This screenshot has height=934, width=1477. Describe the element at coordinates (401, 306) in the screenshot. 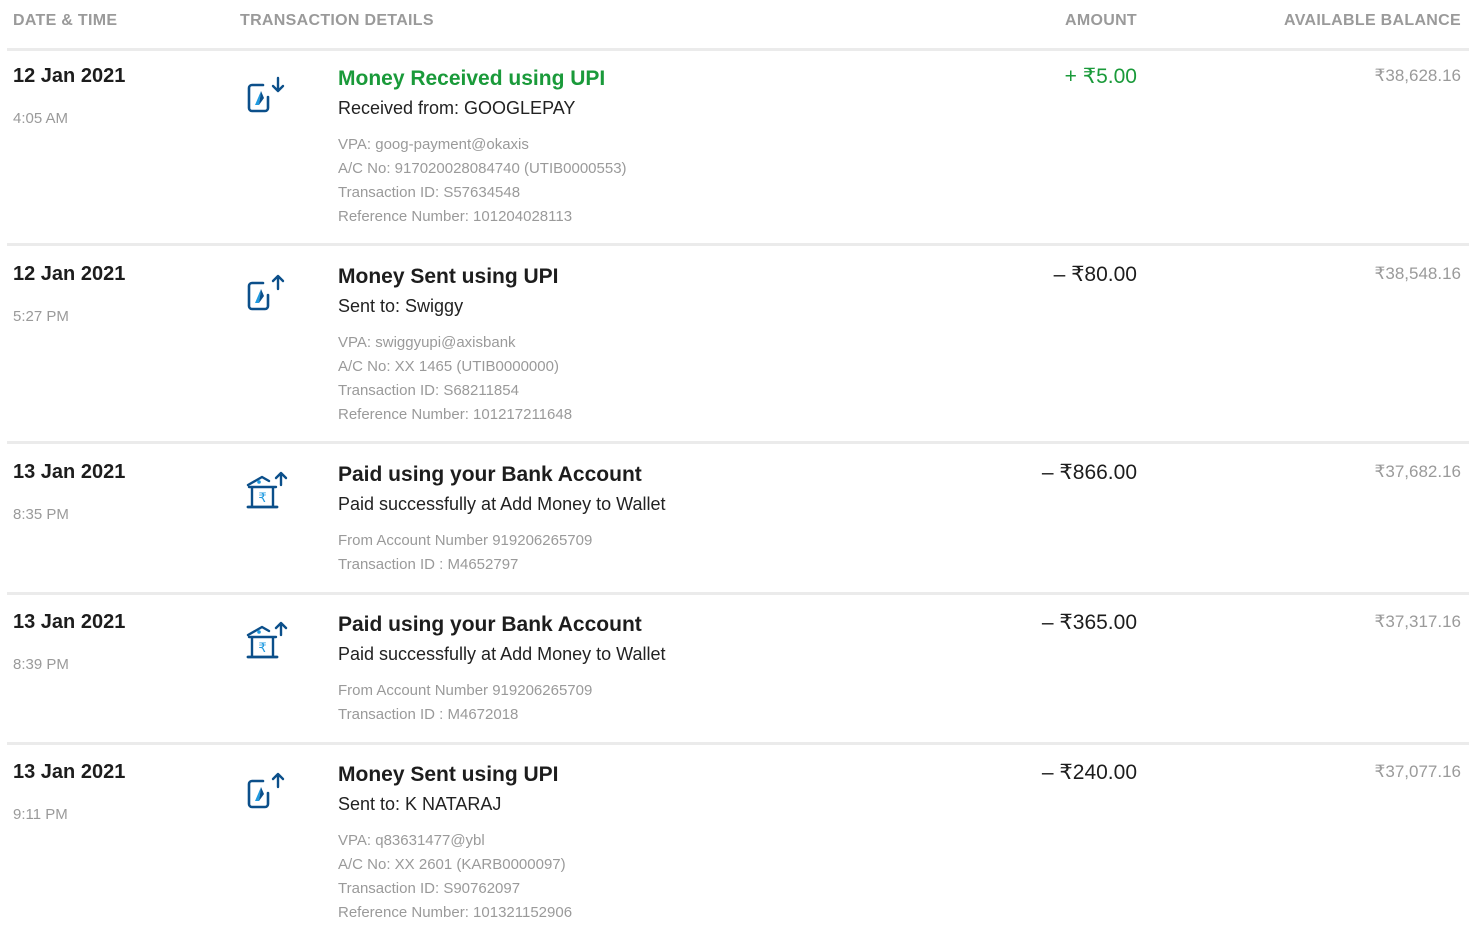

I see `transaction-subtitle: Sent to: Swiggy` at that location.